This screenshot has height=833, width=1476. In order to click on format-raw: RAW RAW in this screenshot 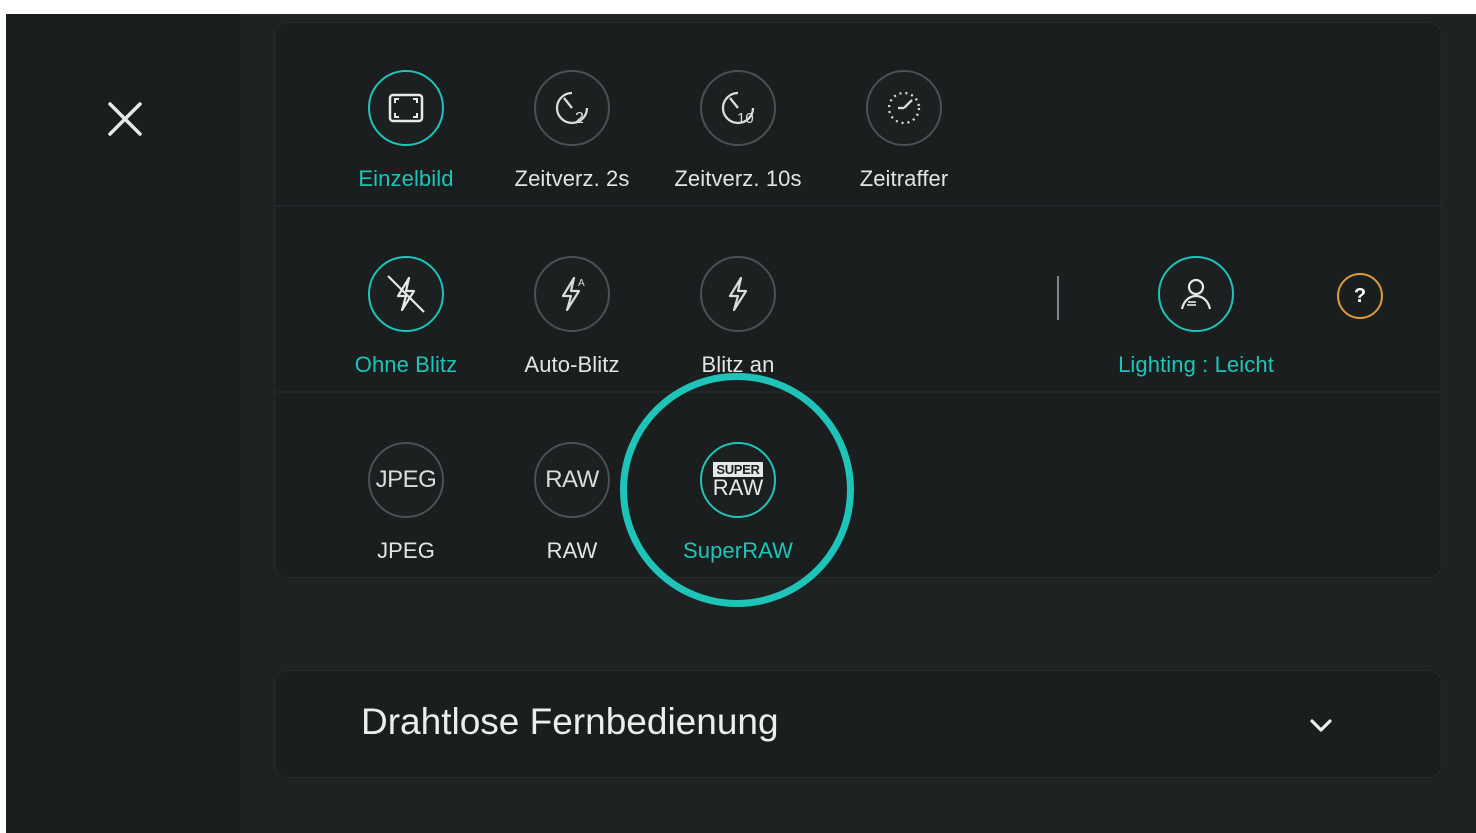, I will do `click(574, 517)`.